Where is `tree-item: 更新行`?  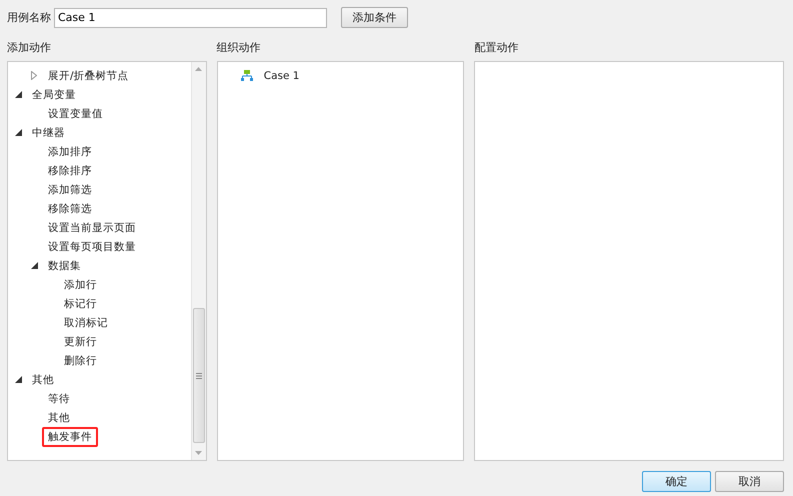 tree-item: 更新行 is located at coordinates (80, 342).